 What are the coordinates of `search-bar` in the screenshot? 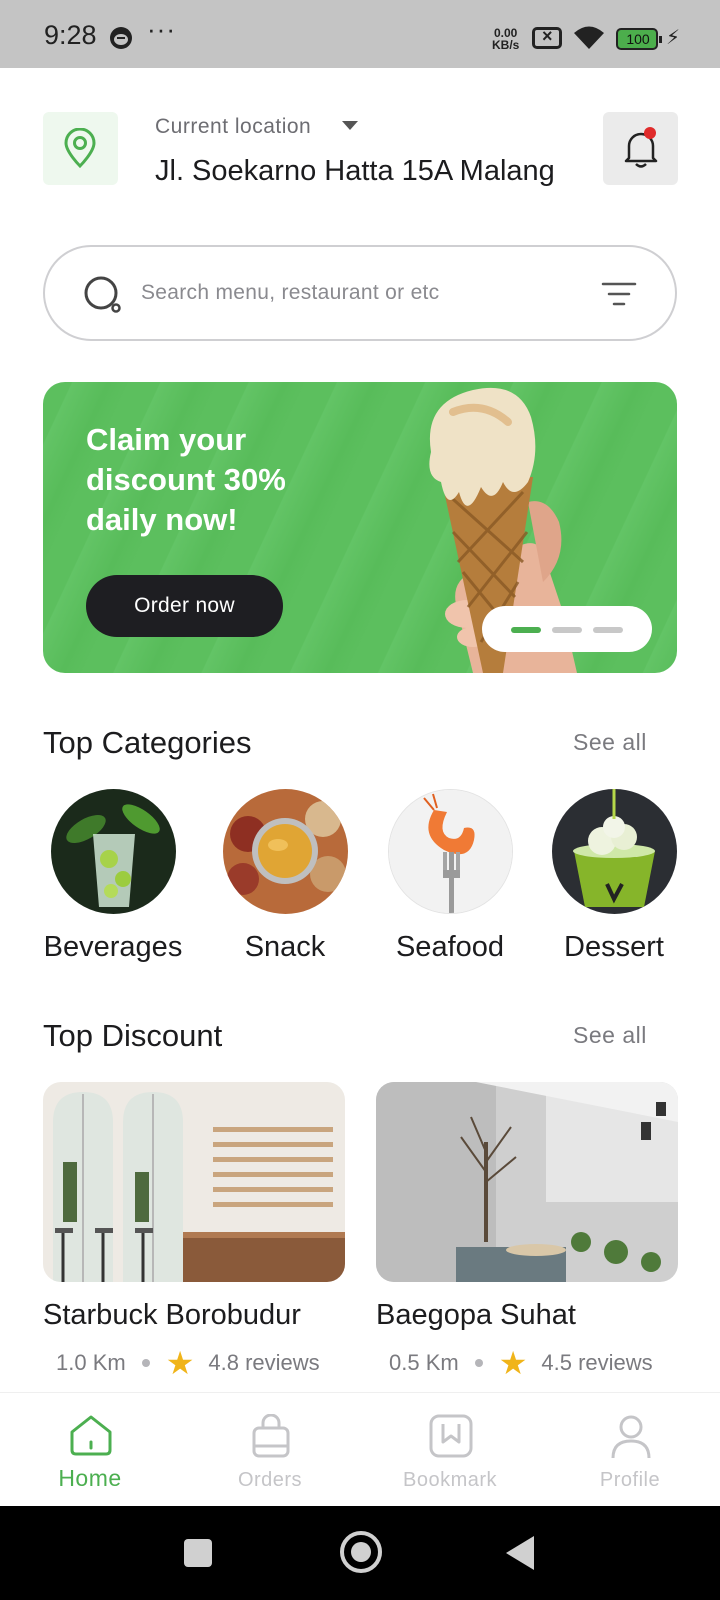 It's located at (360, 293).